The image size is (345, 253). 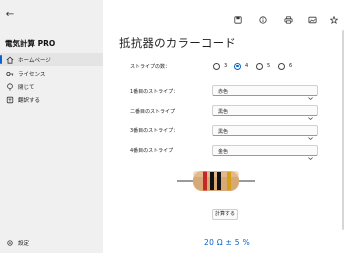 I want to click on info-button, so click(x=263, y=18).